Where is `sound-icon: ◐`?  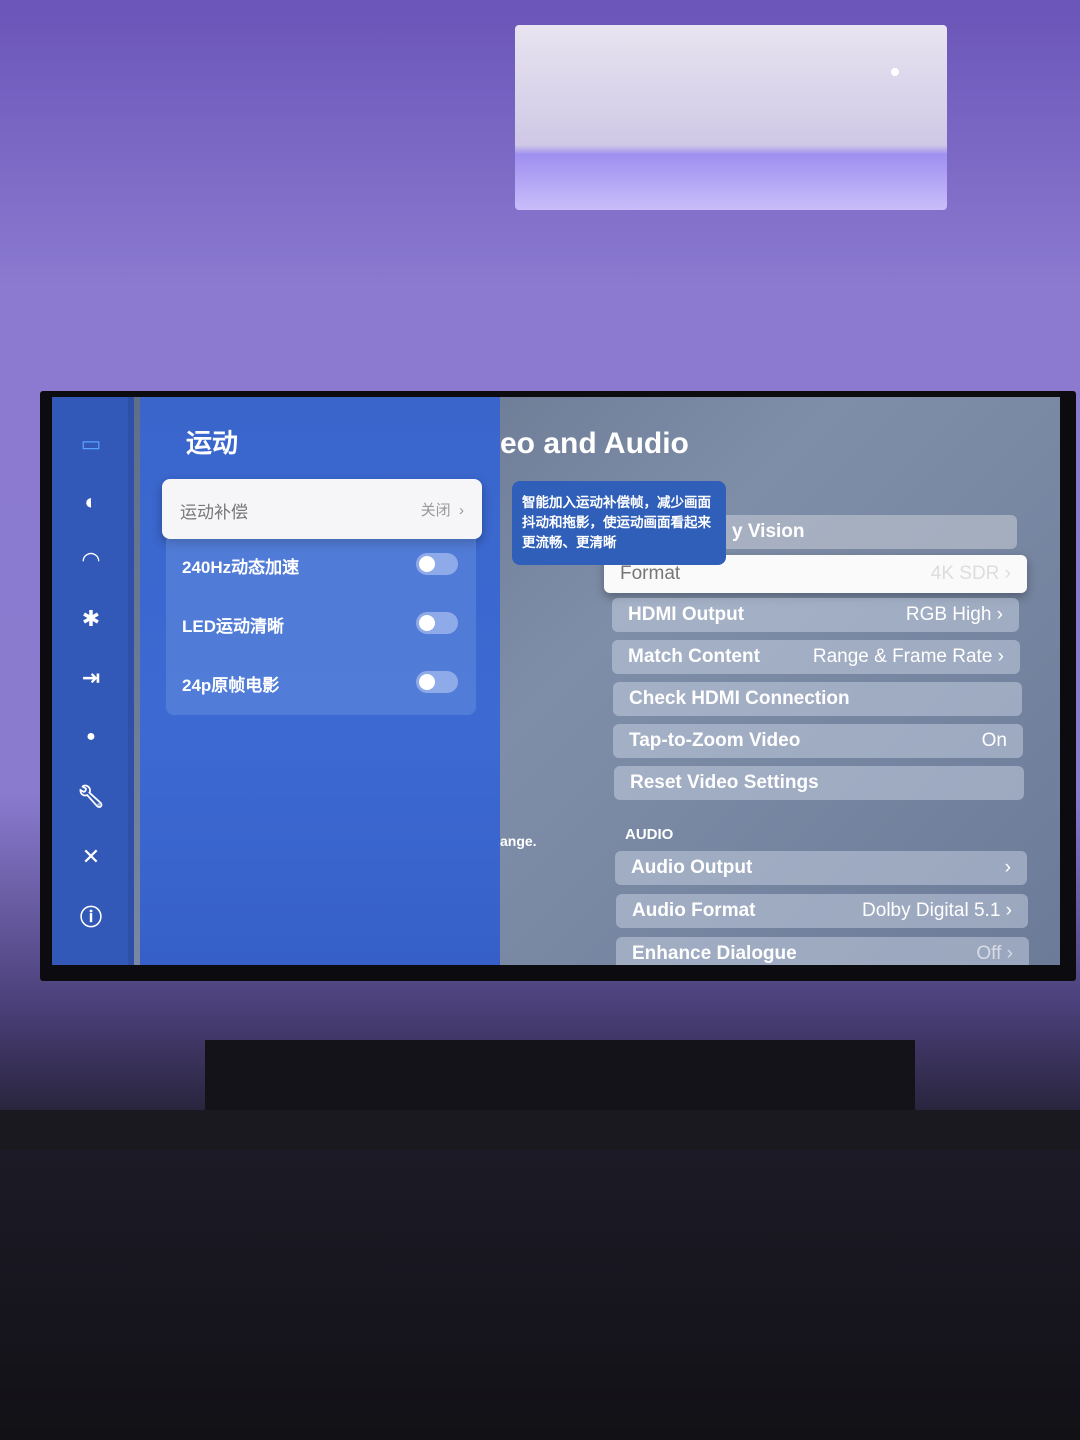 sound-icon: ◐ is located at coordinates (91, 502).